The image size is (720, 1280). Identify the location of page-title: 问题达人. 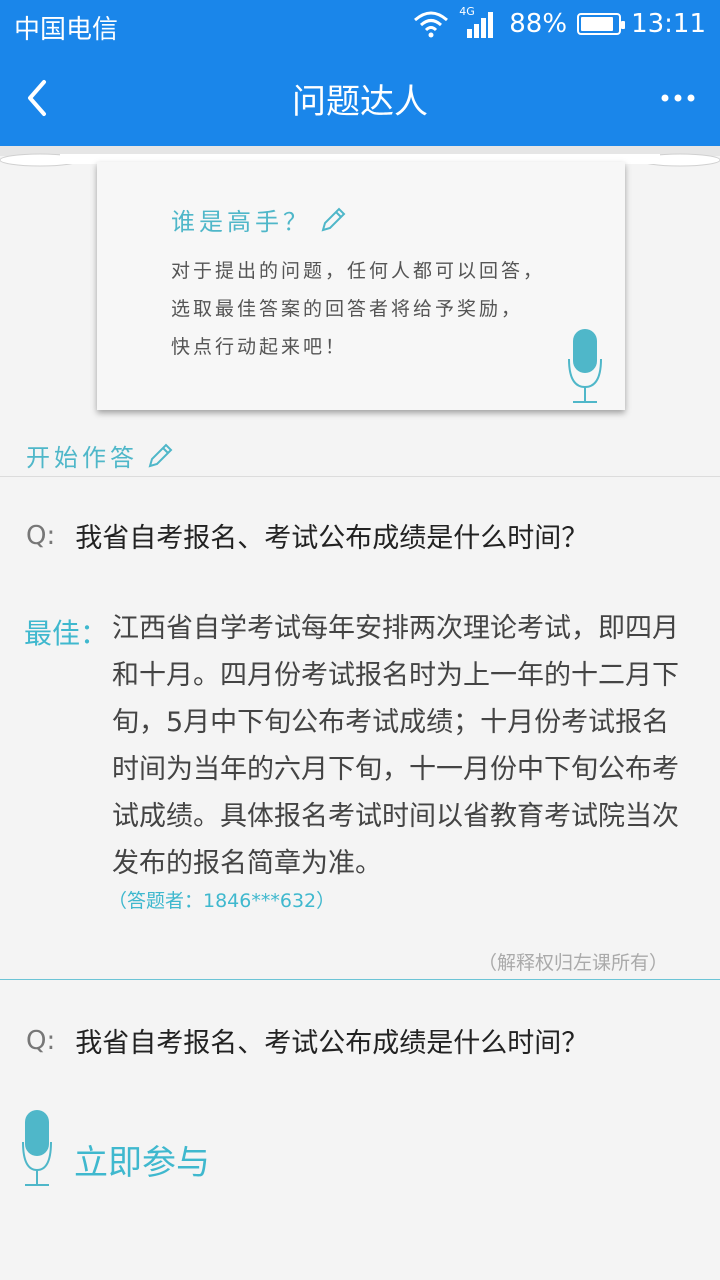
(360, 102).